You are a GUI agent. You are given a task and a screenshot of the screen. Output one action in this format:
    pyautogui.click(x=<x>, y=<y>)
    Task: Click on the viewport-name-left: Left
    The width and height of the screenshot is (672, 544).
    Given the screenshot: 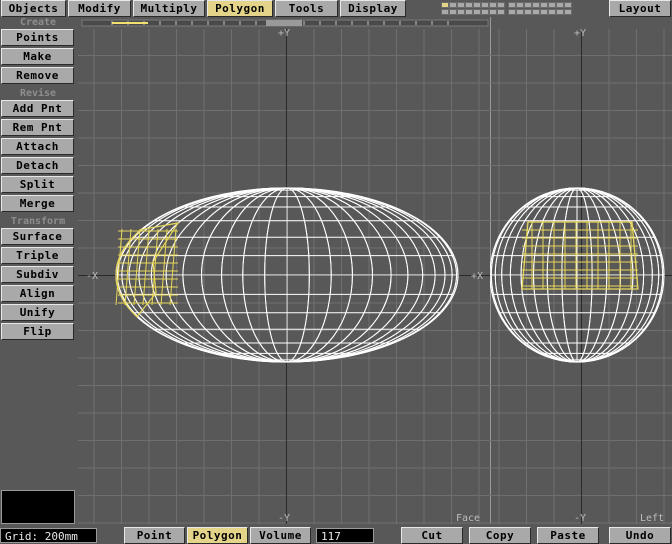 What is the action you would take?
    pyautogui.click(x=652, y=518)
    